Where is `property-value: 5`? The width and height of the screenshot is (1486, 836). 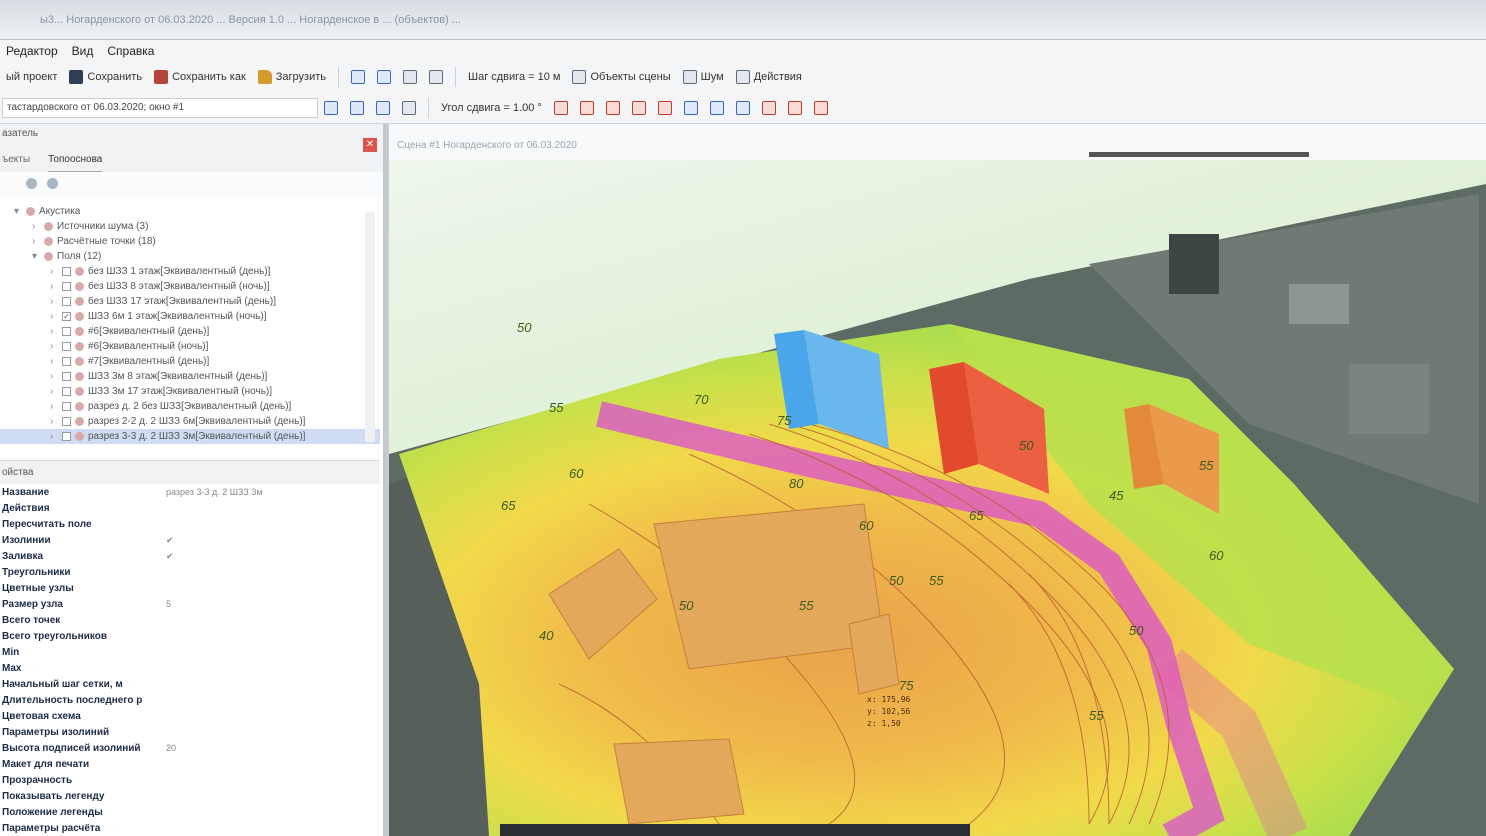 property-value: 5 is located at coordinates (168, 604).